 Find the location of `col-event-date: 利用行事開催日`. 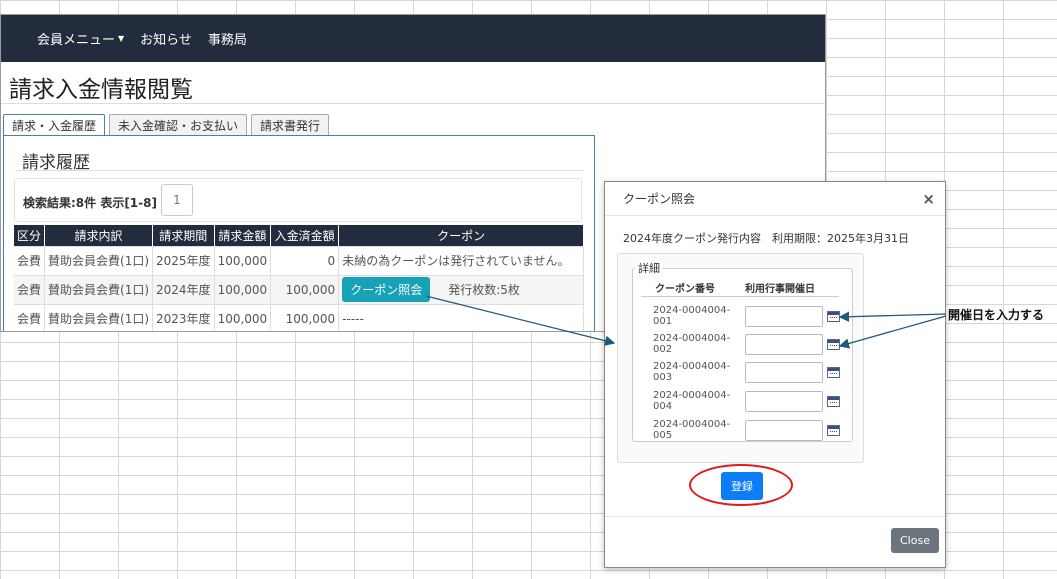

col-event-date: 利用行事開催日 is located at coordinates (790, 287).